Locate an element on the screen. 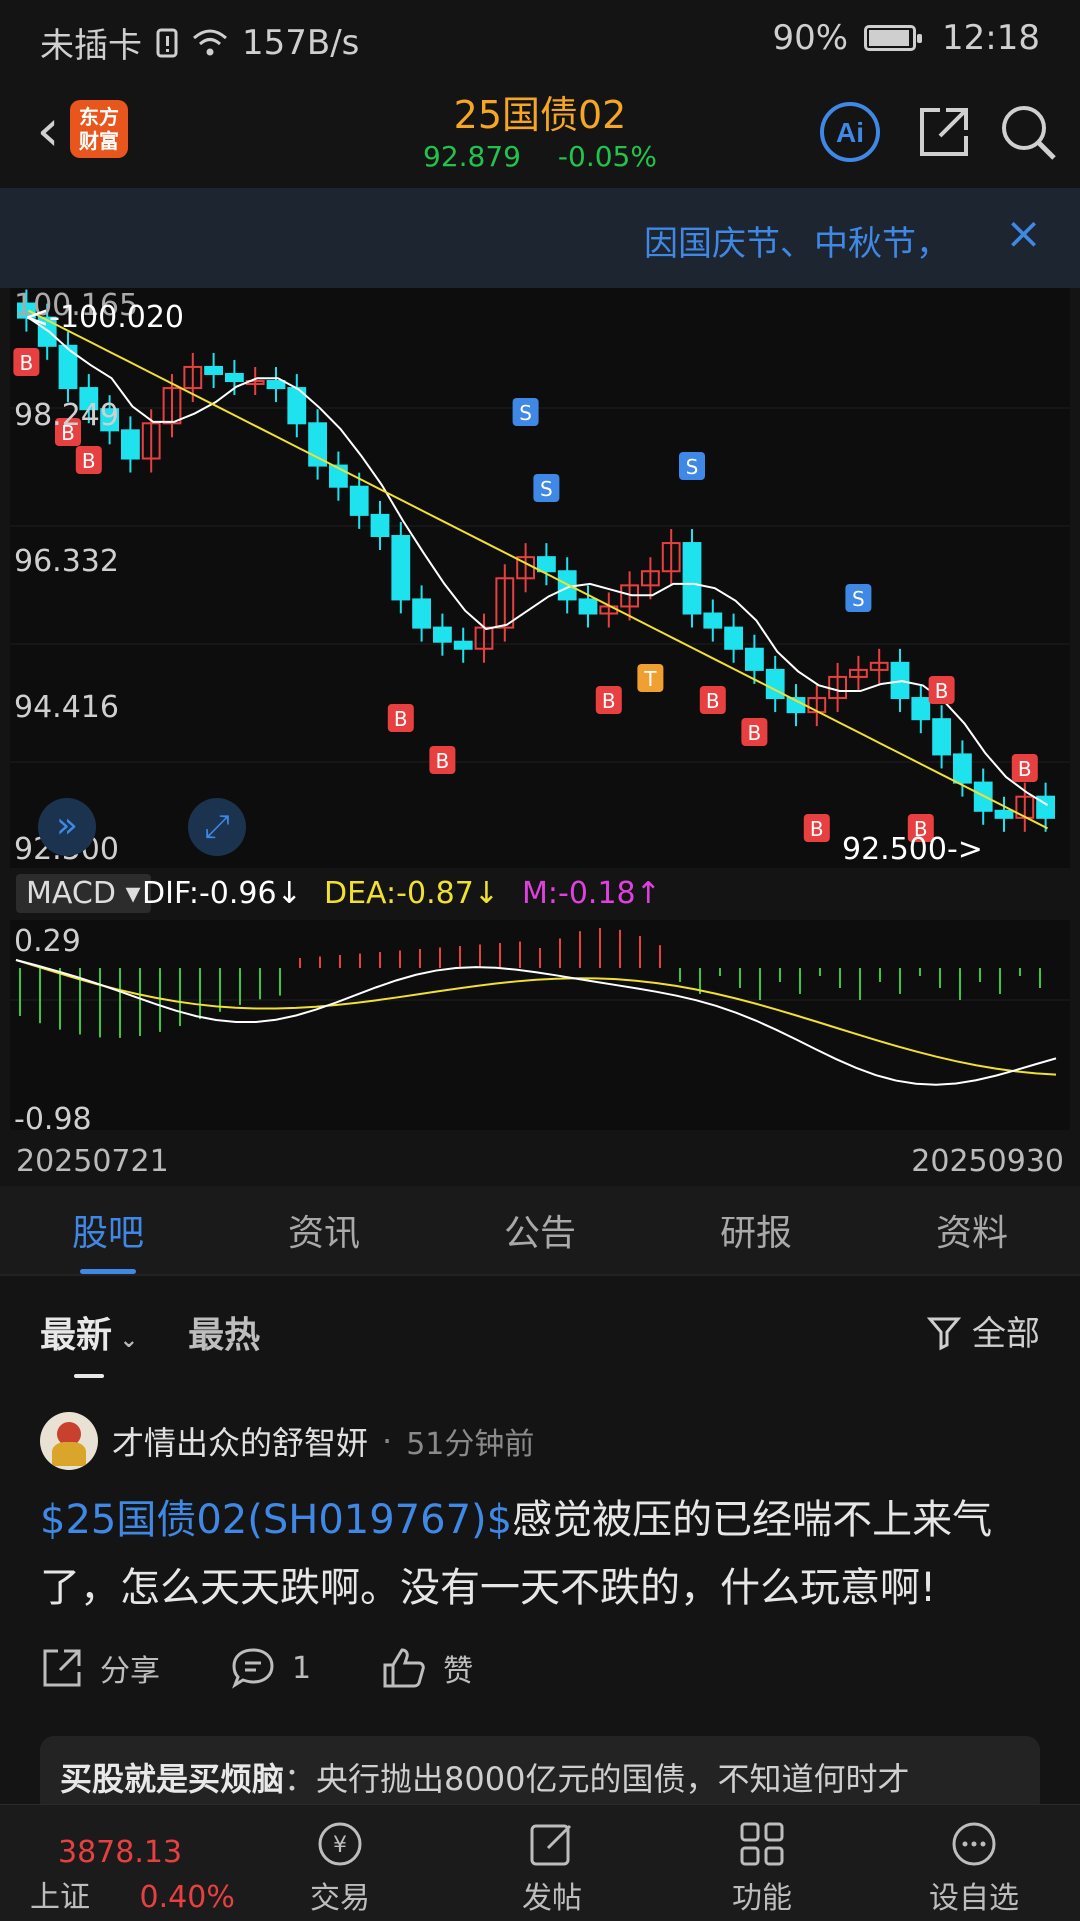 The height and width of the screenshot is (1921, 1080). nav-add-watchlist-label: 设自选 is located at coordinates (974, 1898).